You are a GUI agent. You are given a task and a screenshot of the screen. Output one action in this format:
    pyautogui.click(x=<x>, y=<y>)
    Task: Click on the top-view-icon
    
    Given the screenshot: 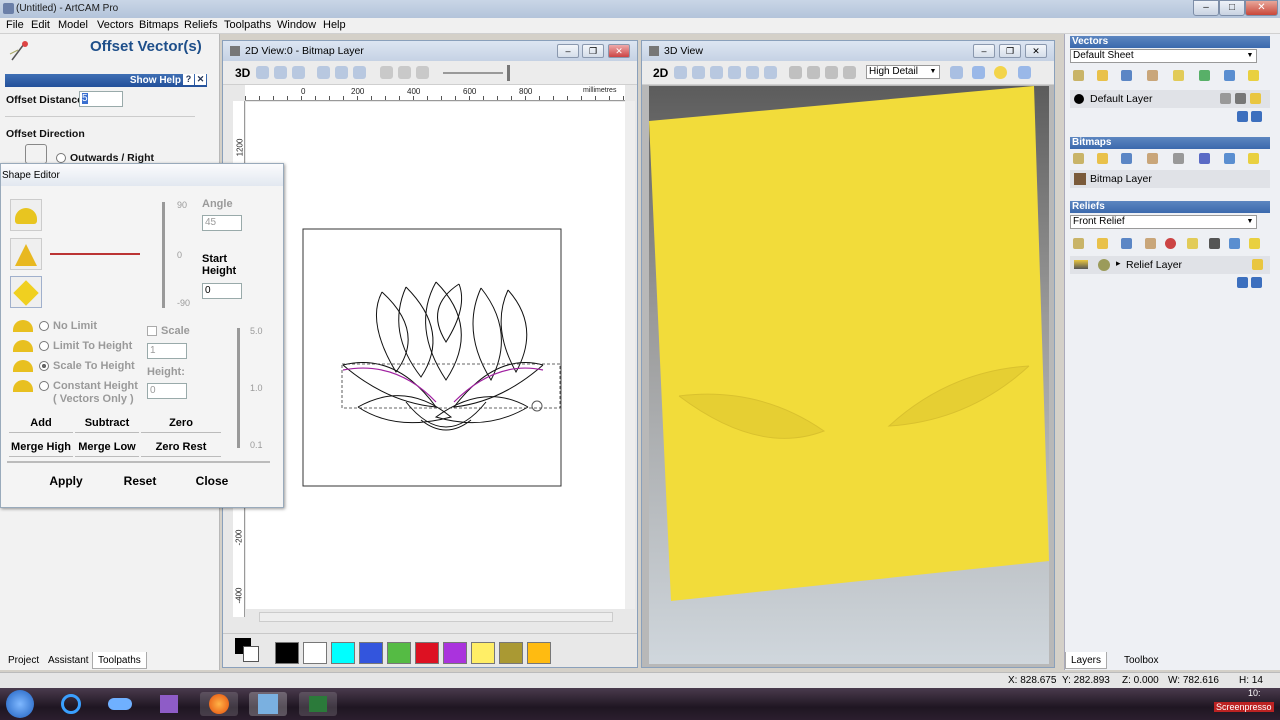 What is the action you would take?
    pyautogui.click(x=813, y=72)
    